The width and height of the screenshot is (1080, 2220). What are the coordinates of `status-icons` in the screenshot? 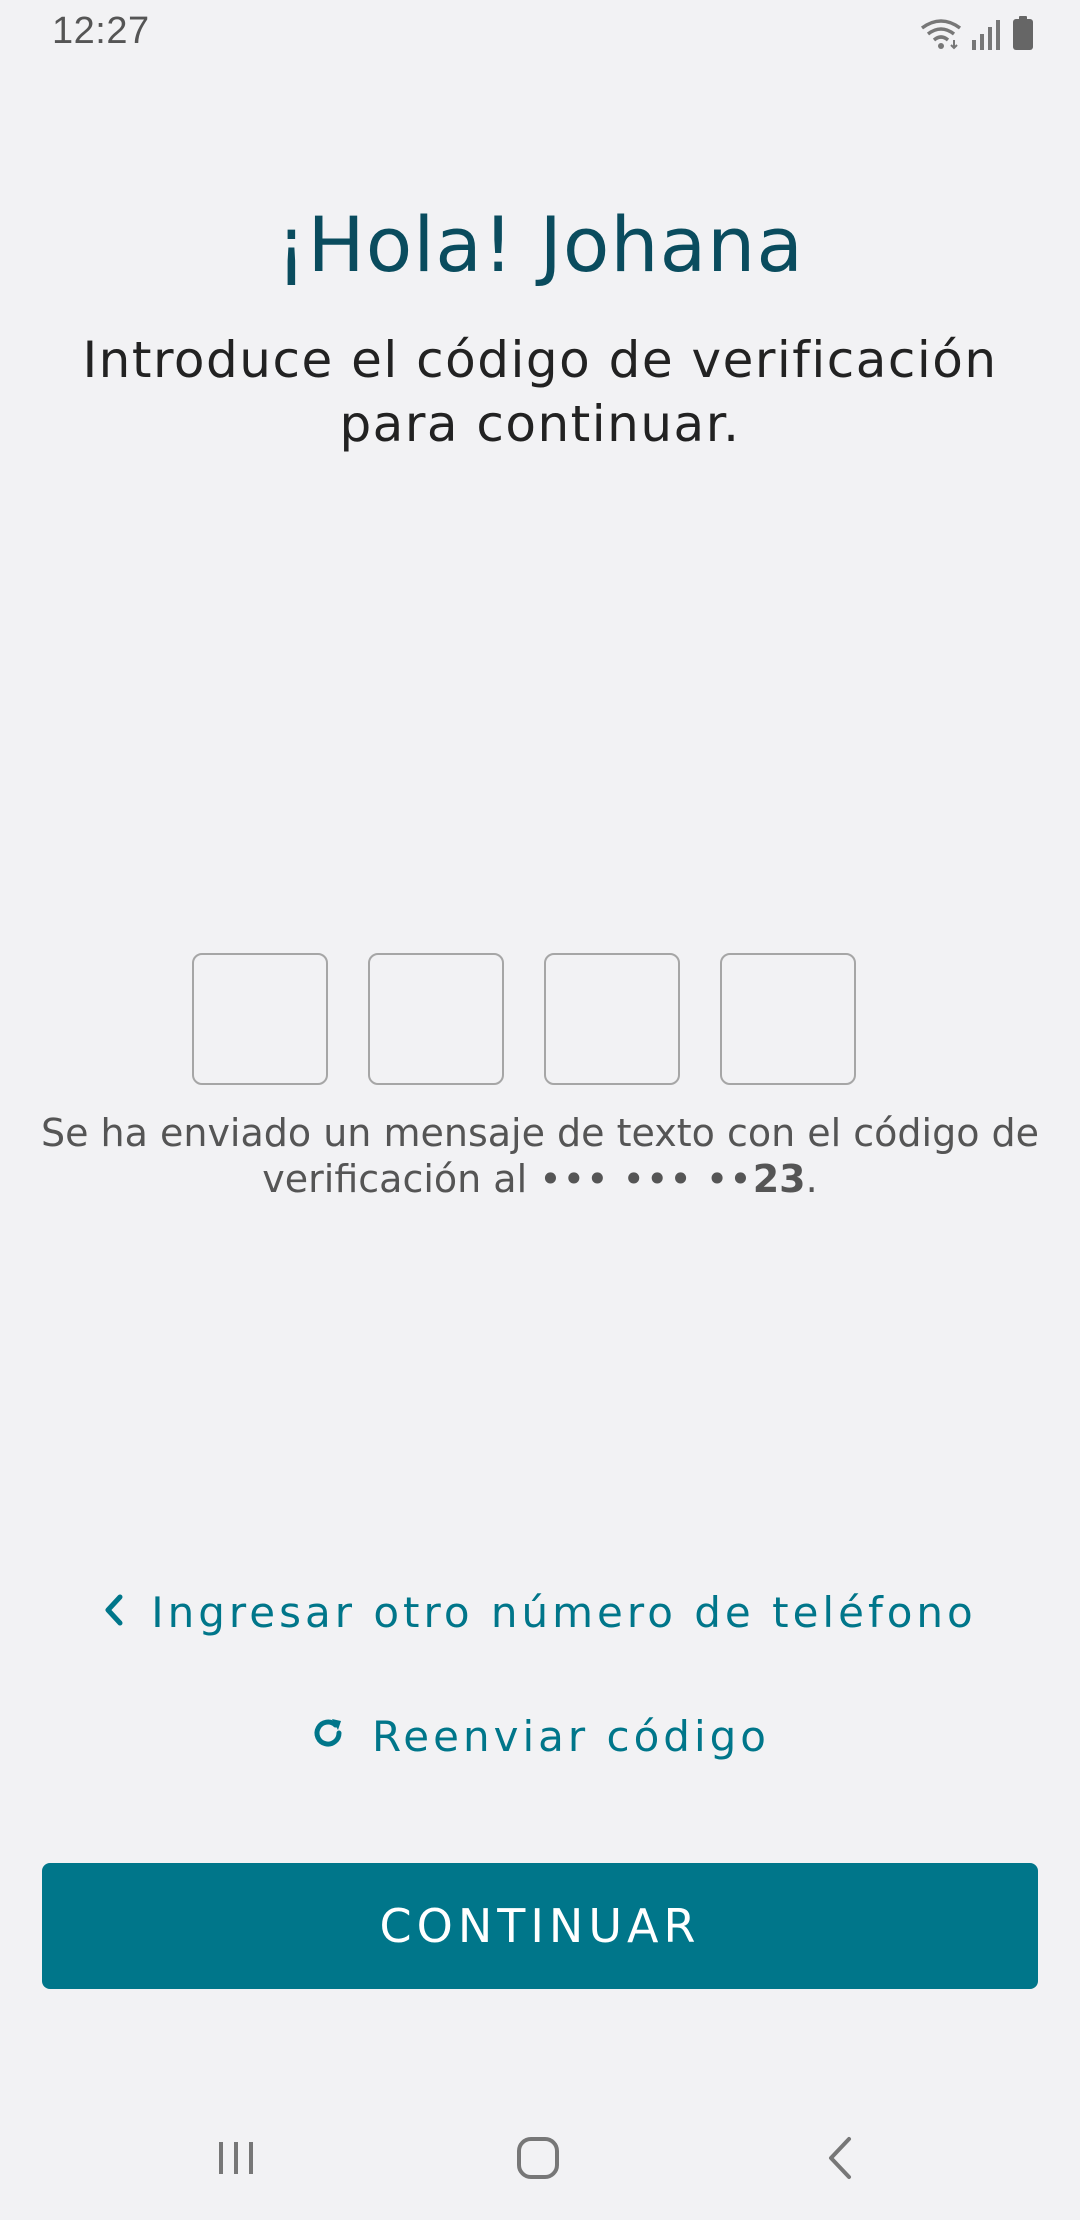 It's located at (977, 32).